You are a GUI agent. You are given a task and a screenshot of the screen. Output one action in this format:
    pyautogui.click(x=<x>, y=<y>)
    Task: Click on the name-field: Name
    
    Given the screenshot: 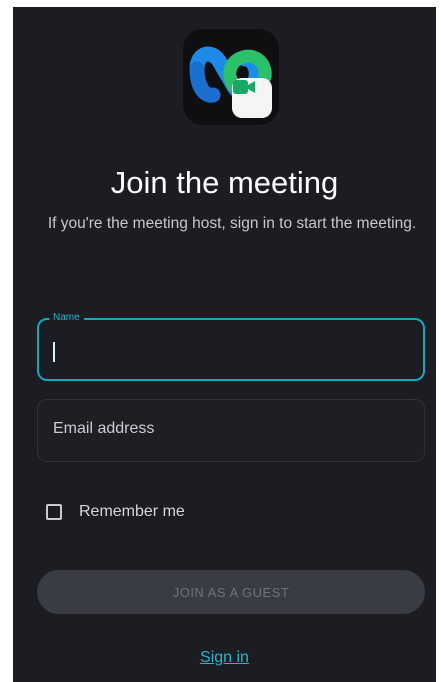 What is the action you would take?
    pyautogui.click(x=231, y=346)
    